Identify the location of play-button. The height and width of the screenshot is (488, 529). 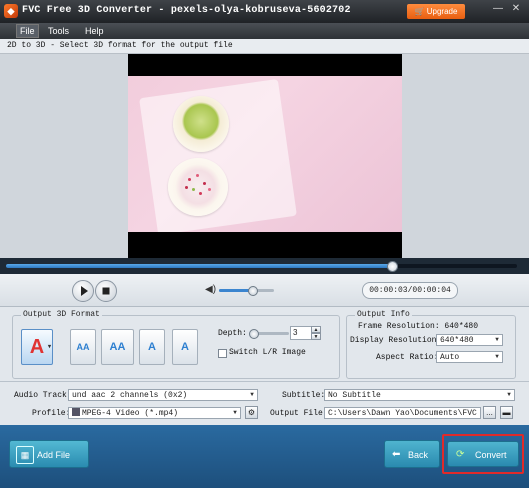
(83, 291).